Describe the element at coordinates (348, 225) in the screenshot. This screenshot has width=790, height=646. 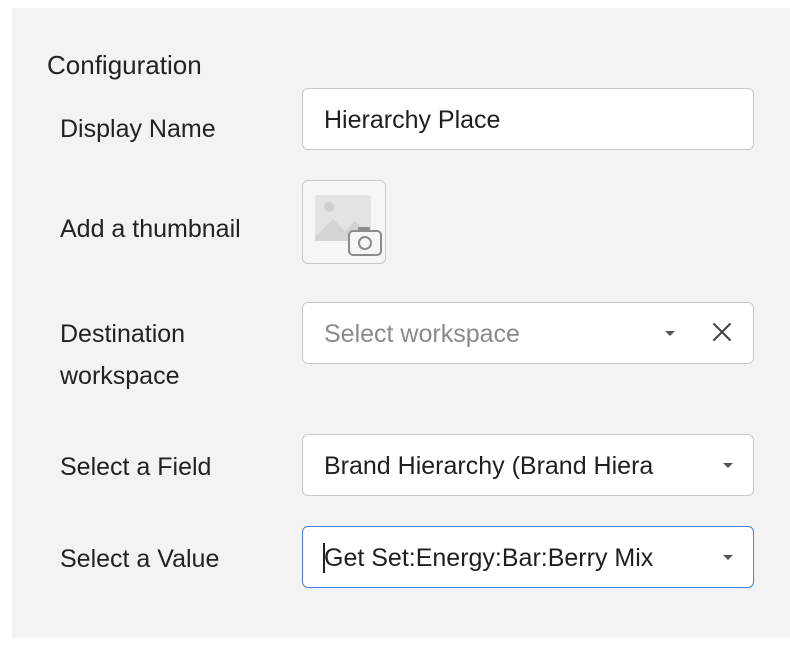
I see `image-camera-icon` at that location.